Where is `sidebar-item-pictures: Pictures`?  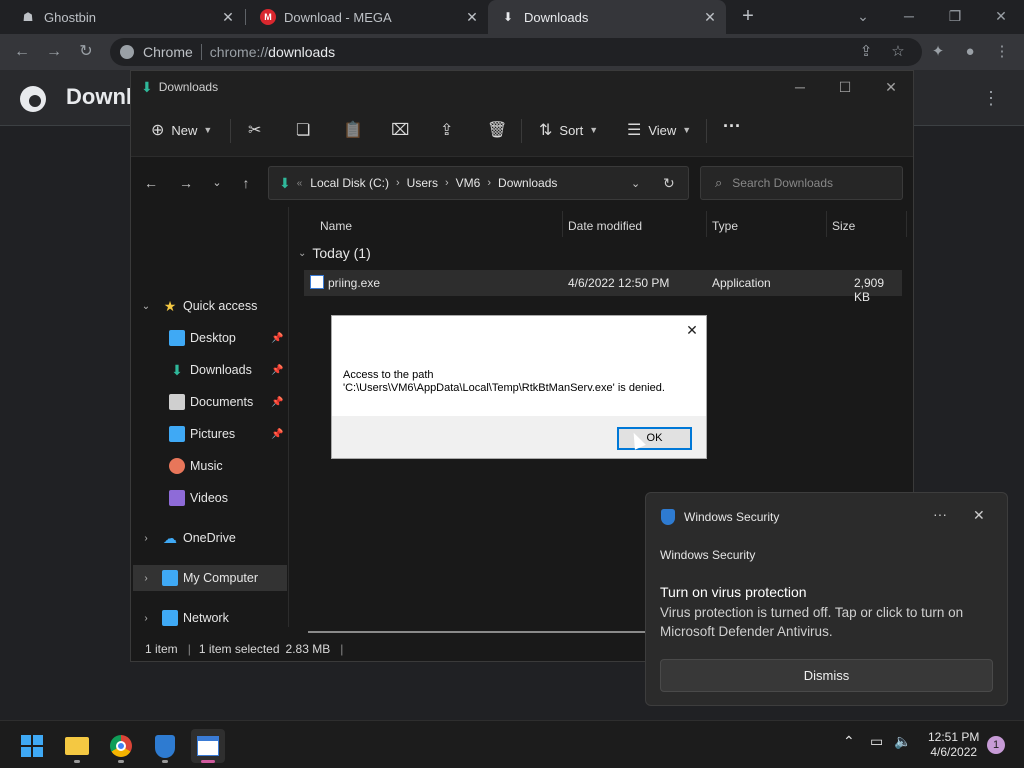 sidebar-item-pictures: Pictures is located at coordinates (228, 434).